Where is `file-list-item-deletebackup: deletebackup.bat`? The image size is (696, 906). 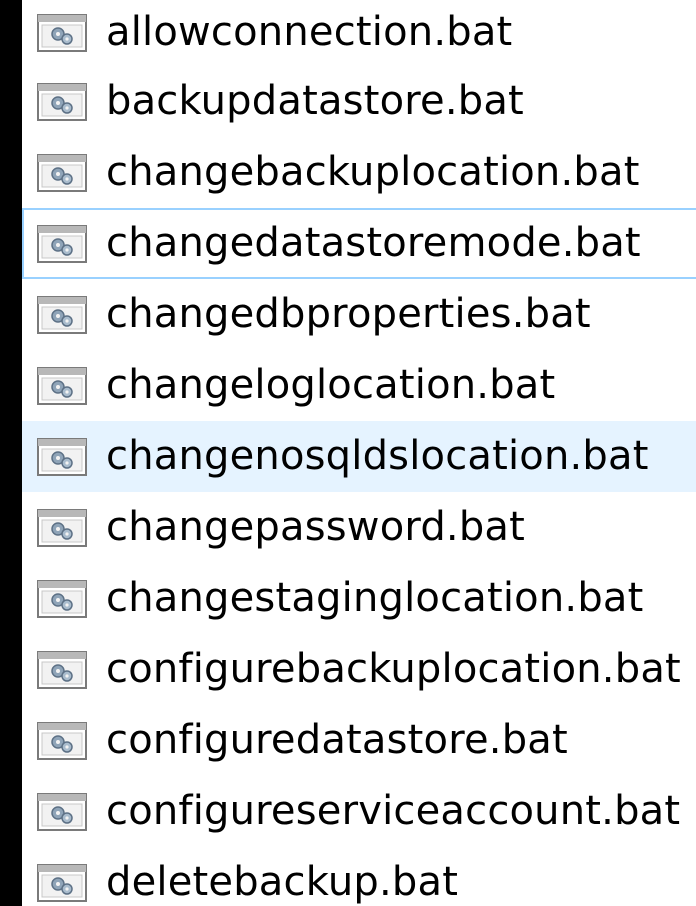 file-list-item-deletebackup: deletebackup.bat is located at coordinates (359, 876).